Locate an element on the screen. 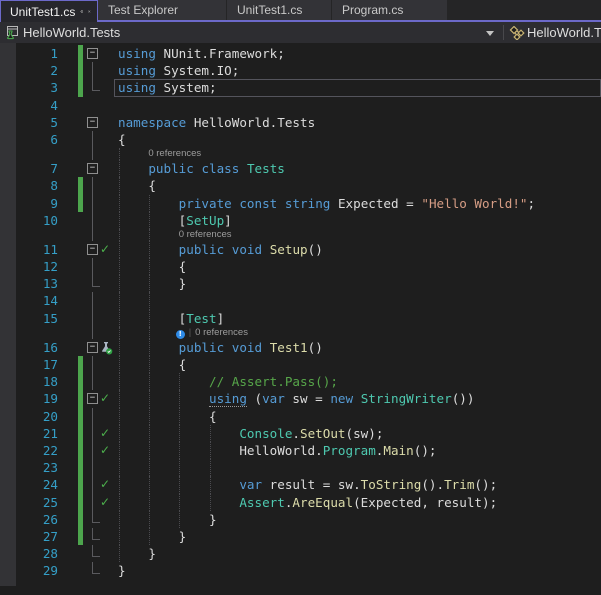  code-text: // Assert.Pass(); is located at coordinates (228, 381).